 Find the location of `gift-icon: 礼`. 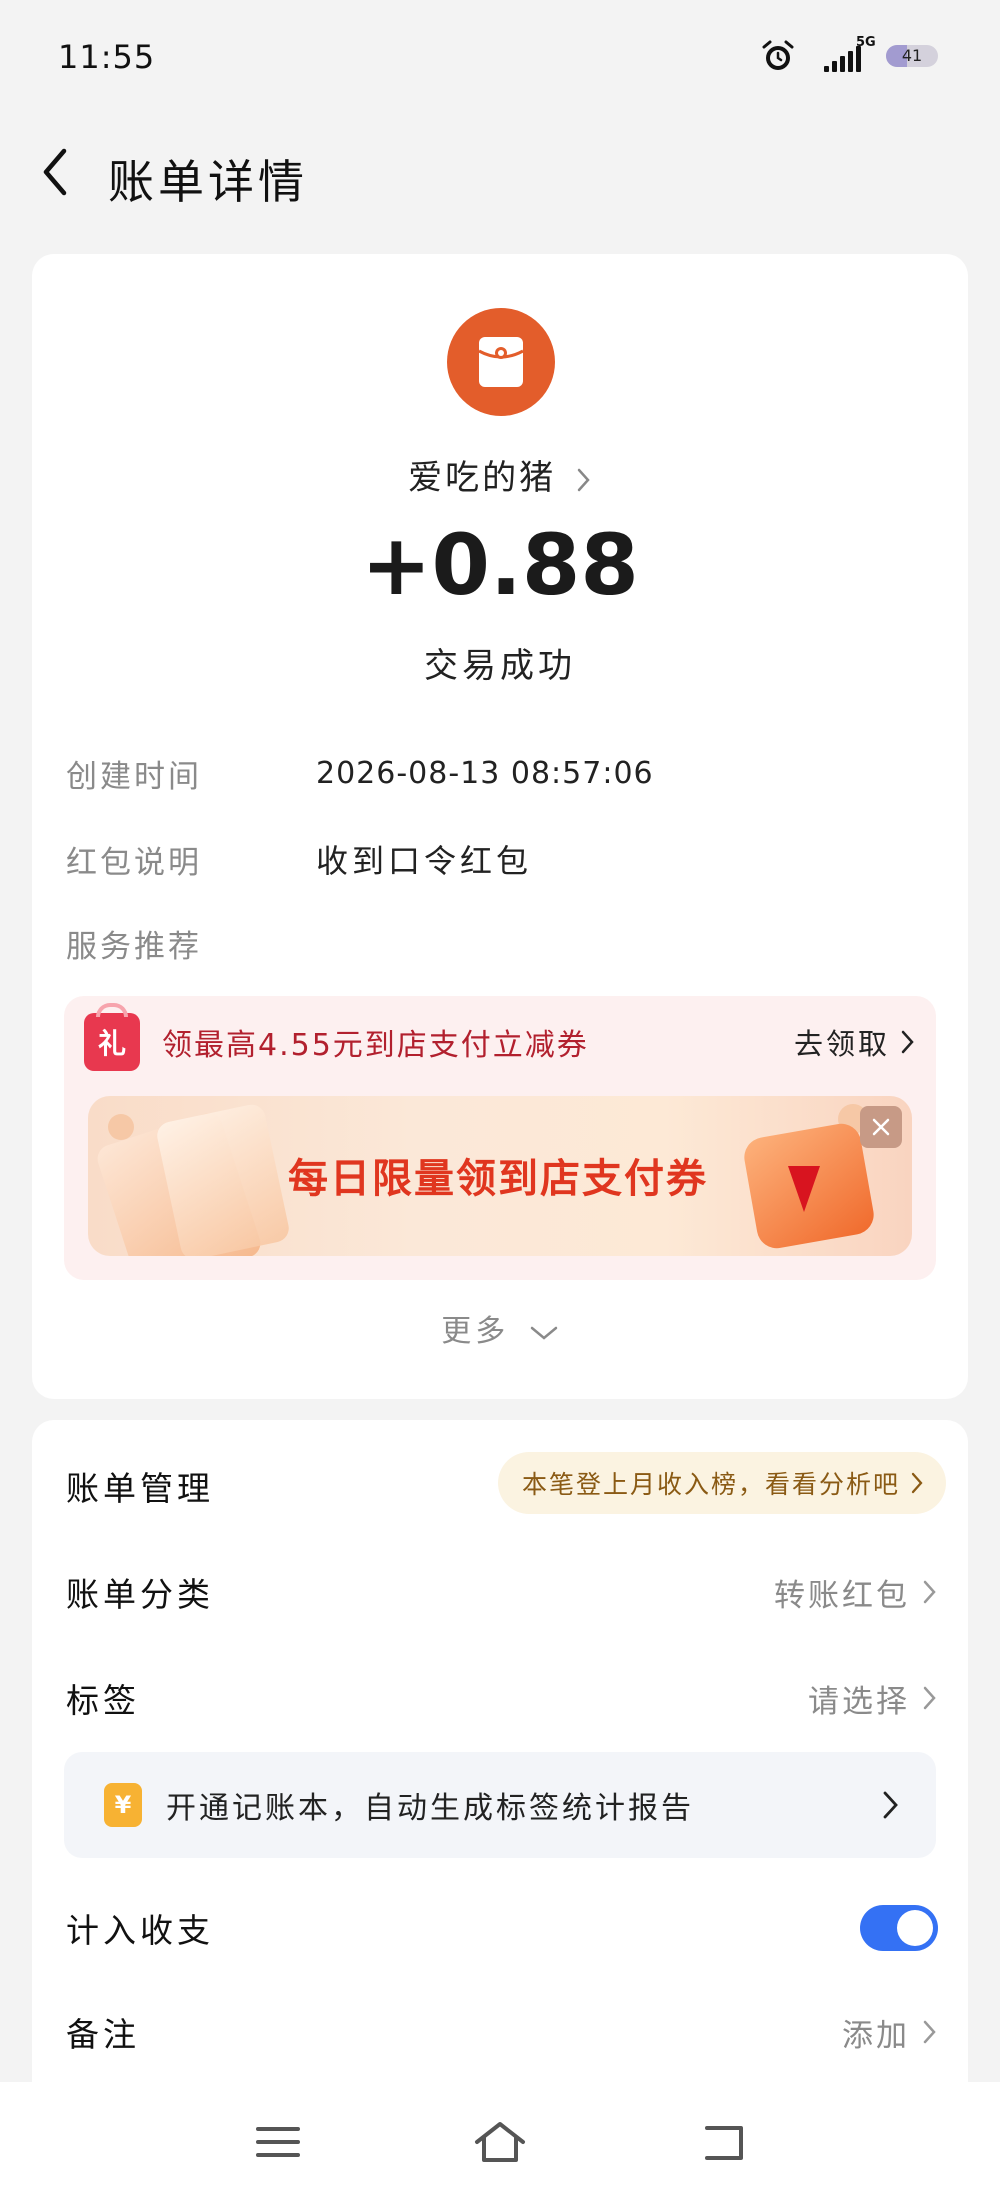

gift-icon: 礼 is located at coordinates (112, 1037).